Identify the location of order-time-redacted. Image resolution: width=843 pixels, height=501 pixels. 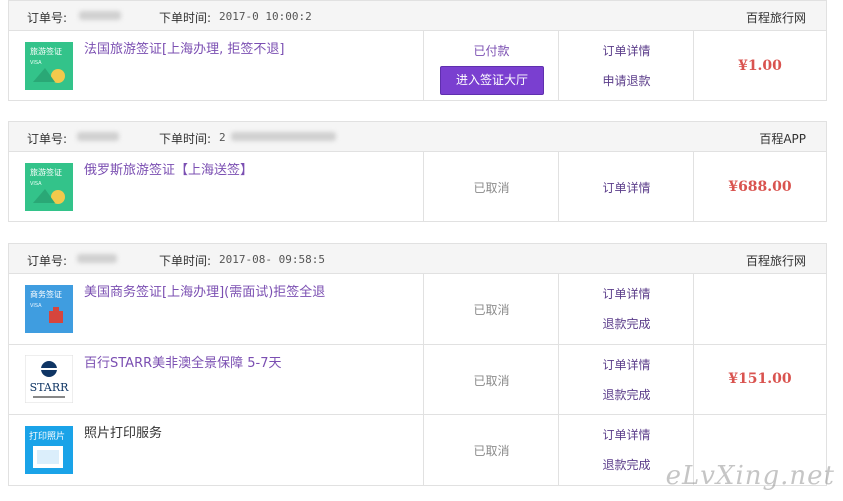
(283, 136).